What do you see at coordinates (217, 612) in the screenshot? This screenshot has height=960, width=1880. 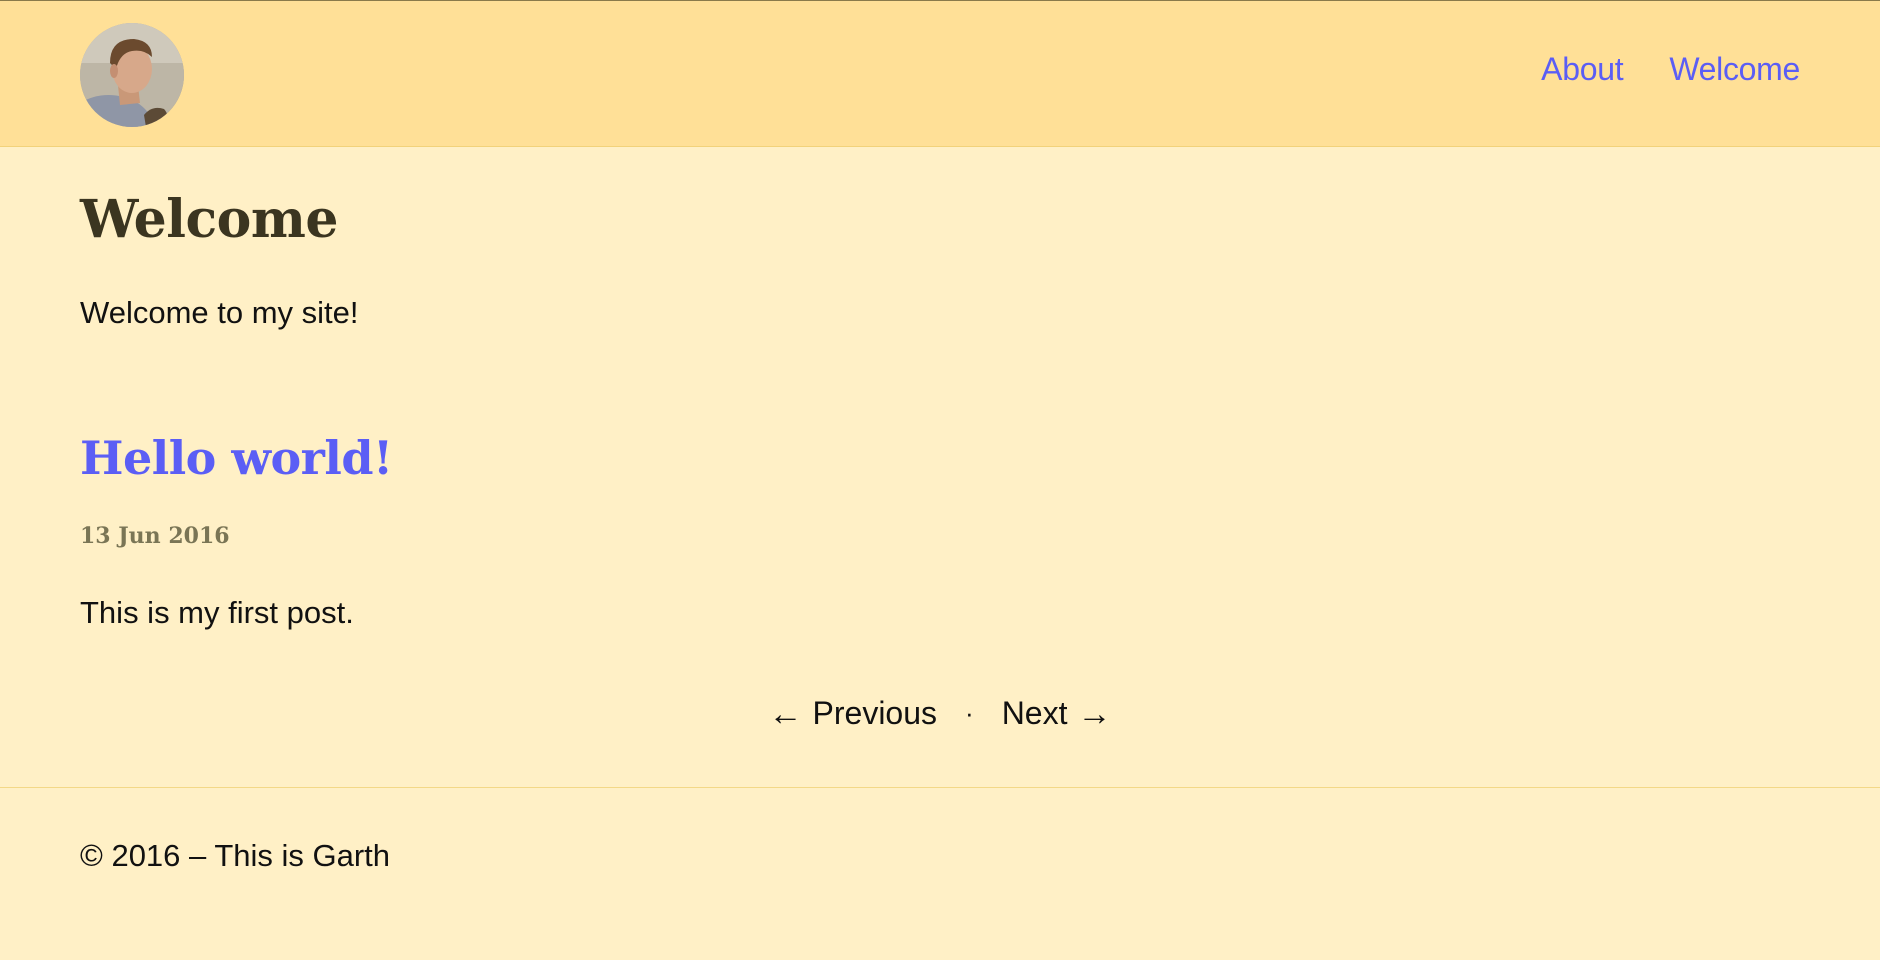 I see `post-body: This is my first post.` at bounding box center [217, 612].